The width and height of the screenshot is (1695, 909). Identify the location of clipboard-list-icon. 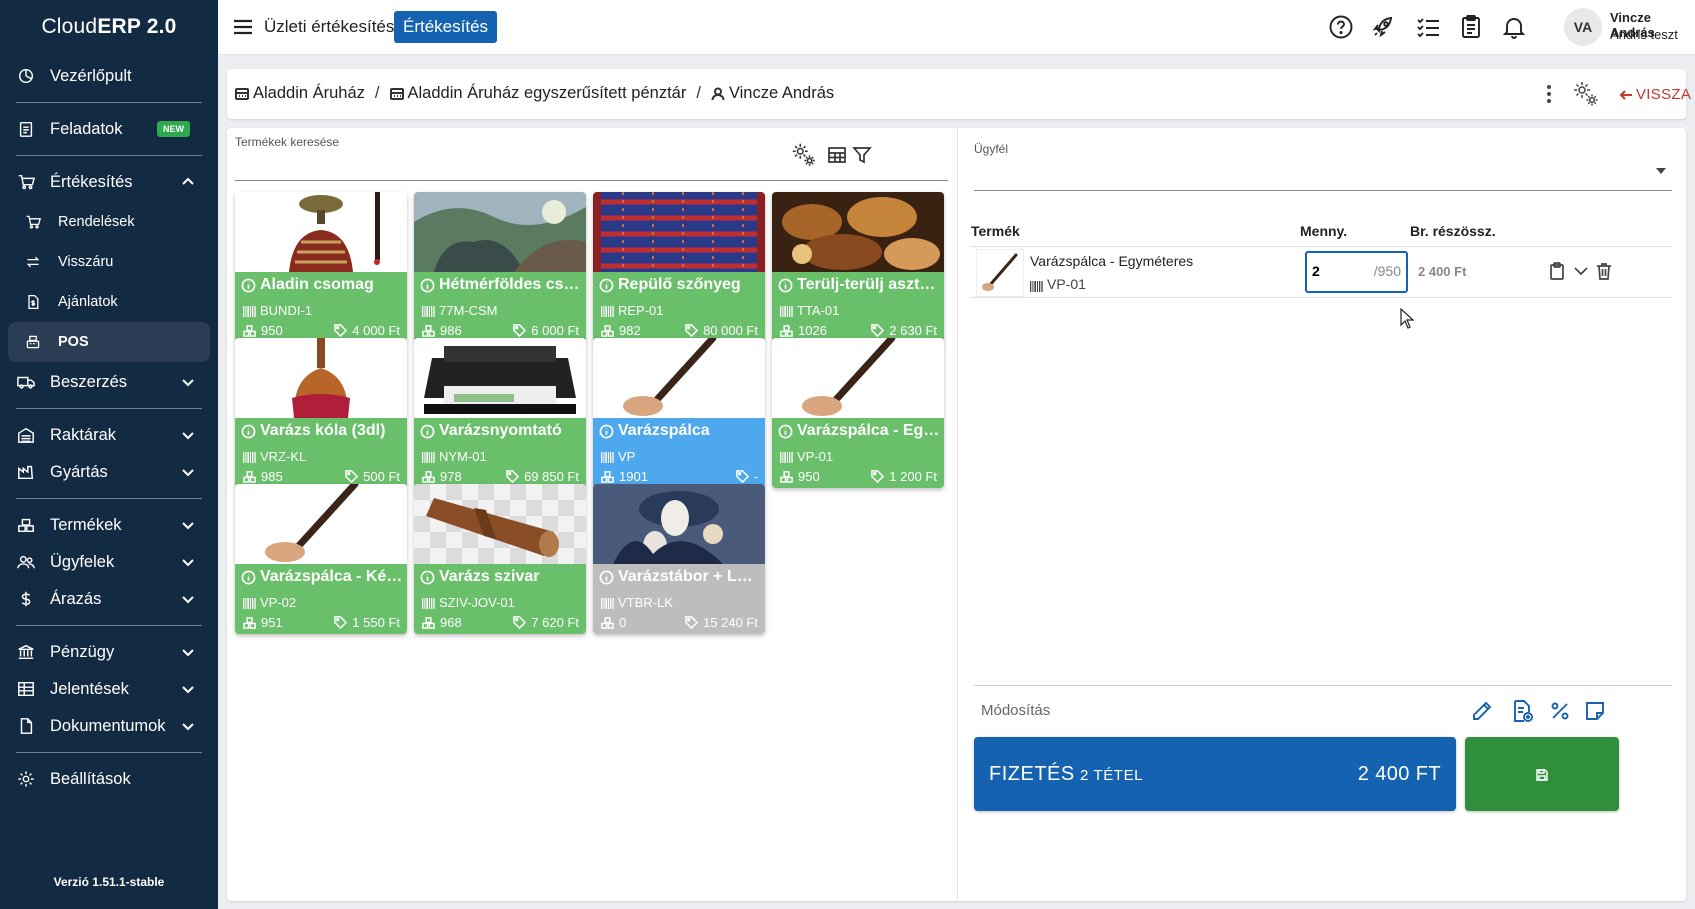
(1471, 27).